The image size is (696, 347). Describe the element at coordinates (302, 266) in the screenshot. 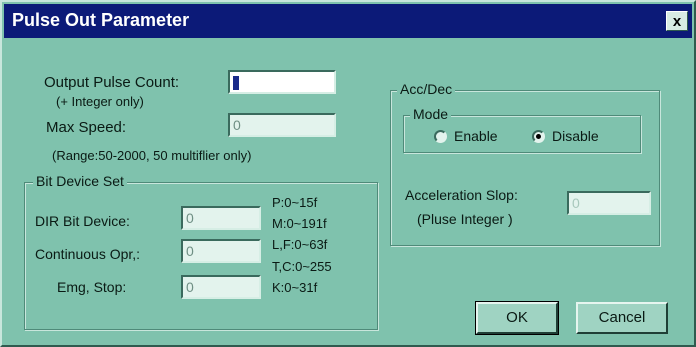

I see `range-tc: T,C:0~255` at that location.